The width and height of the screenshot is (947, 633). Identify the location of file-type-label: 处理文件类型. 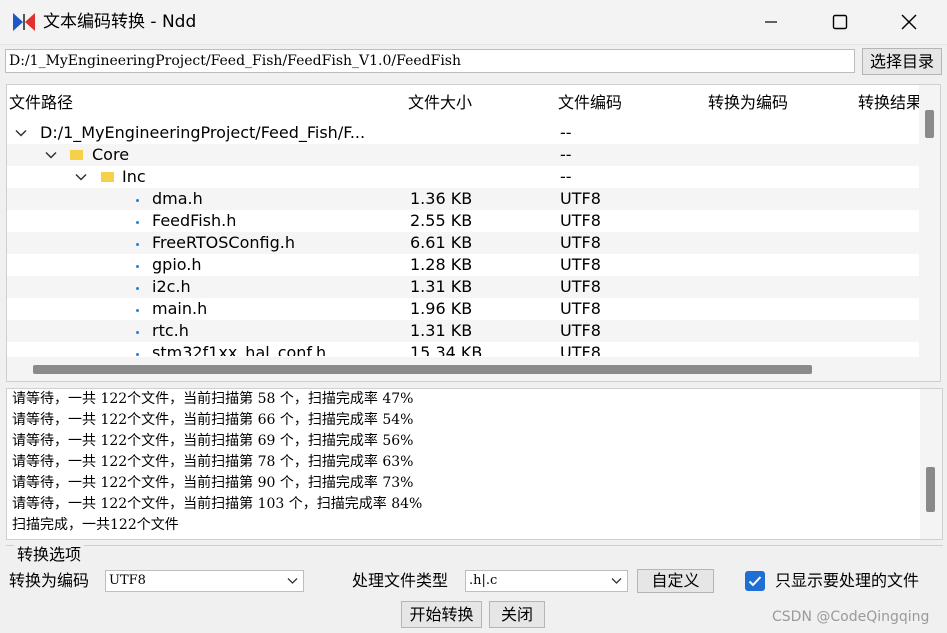
(400, 580).